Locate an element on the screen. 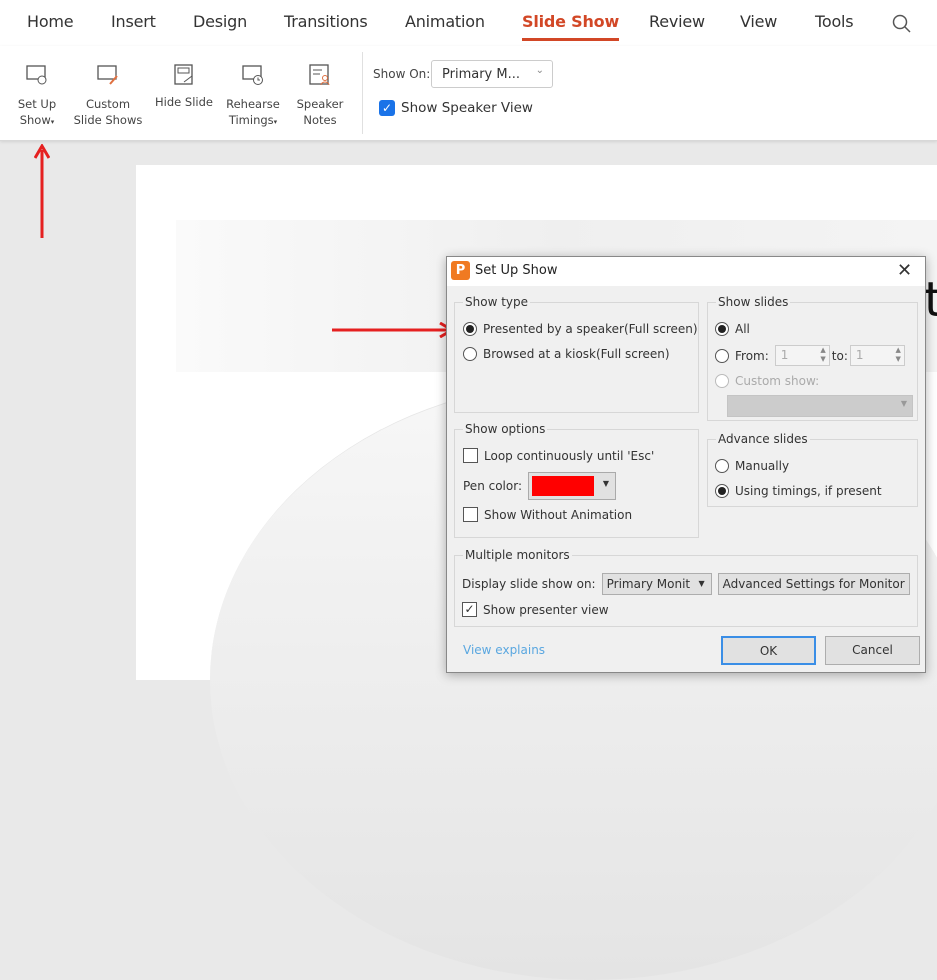 This screenshot has height=980, width=937. annotation-arrow-right is located at coordinates (393, 330).